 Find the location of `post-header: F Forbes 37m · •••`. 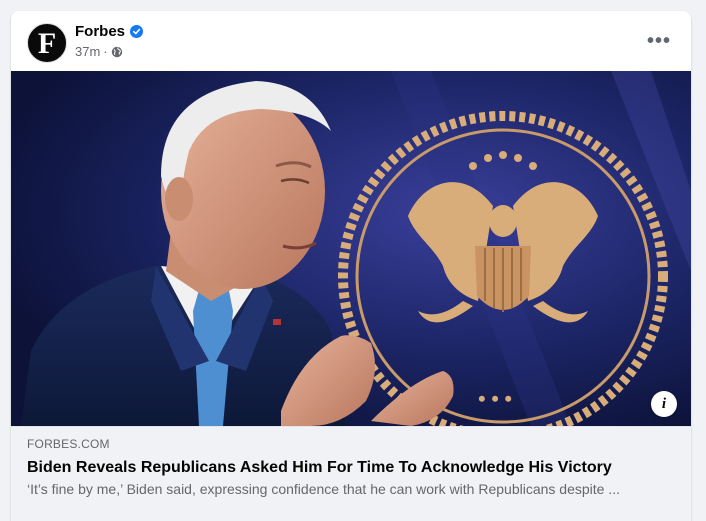

post-header: F Forbes 37m · ••• is located at coordinates (351, 41).